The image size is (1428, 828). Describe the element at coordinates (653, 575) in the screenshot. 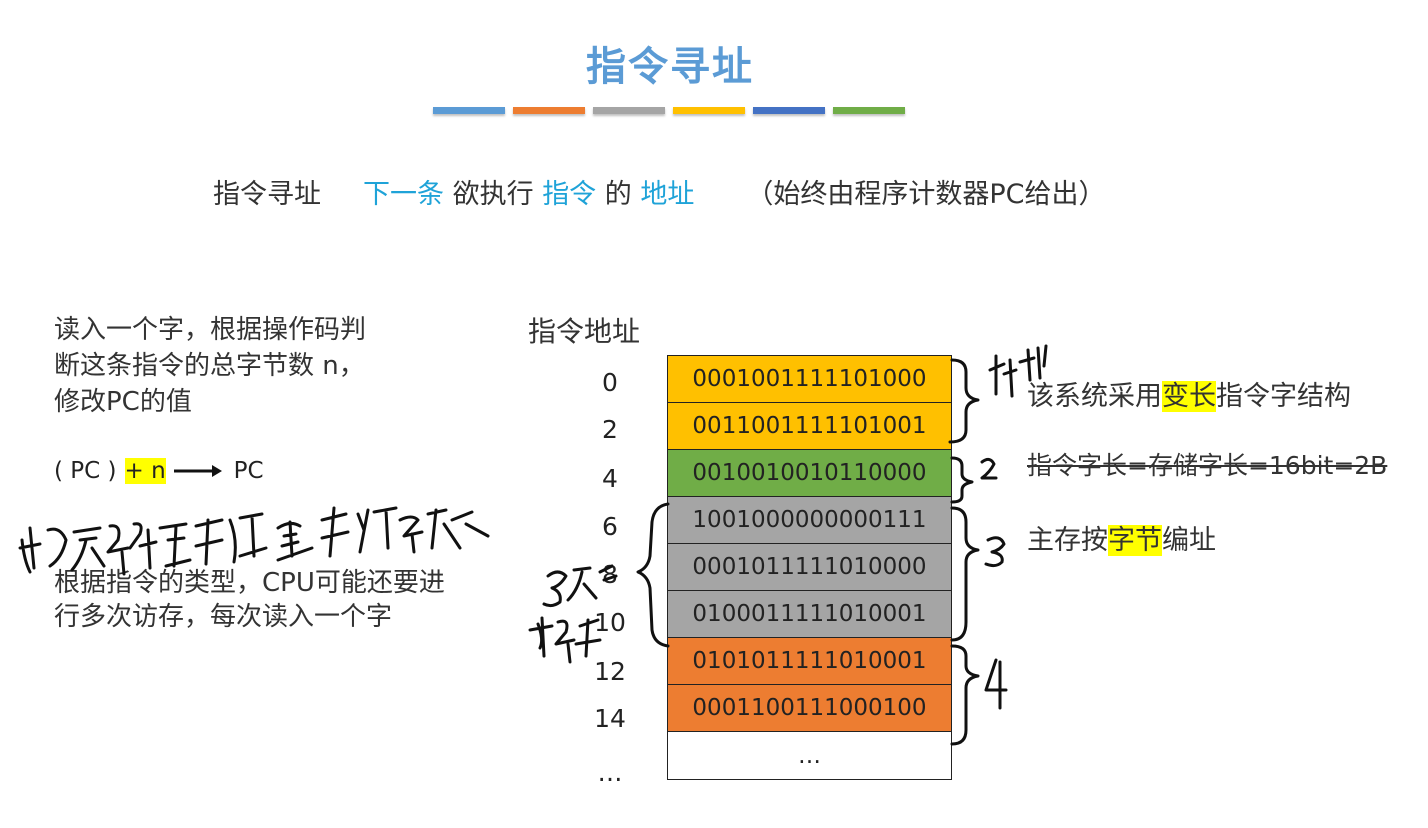

I see `brace-left-icon` at that location.